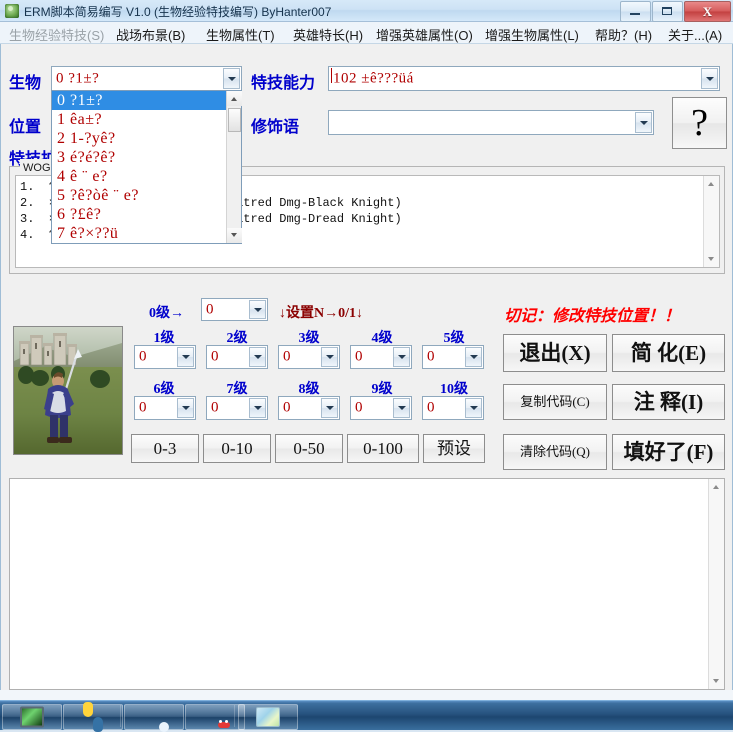 Image resolution: width=733 pixels, height=732 pixels. What do you see at coordinates (668, 452) in the screenshot?
I see `done-button: 填好了(F)` at bounding box center [668, 452].